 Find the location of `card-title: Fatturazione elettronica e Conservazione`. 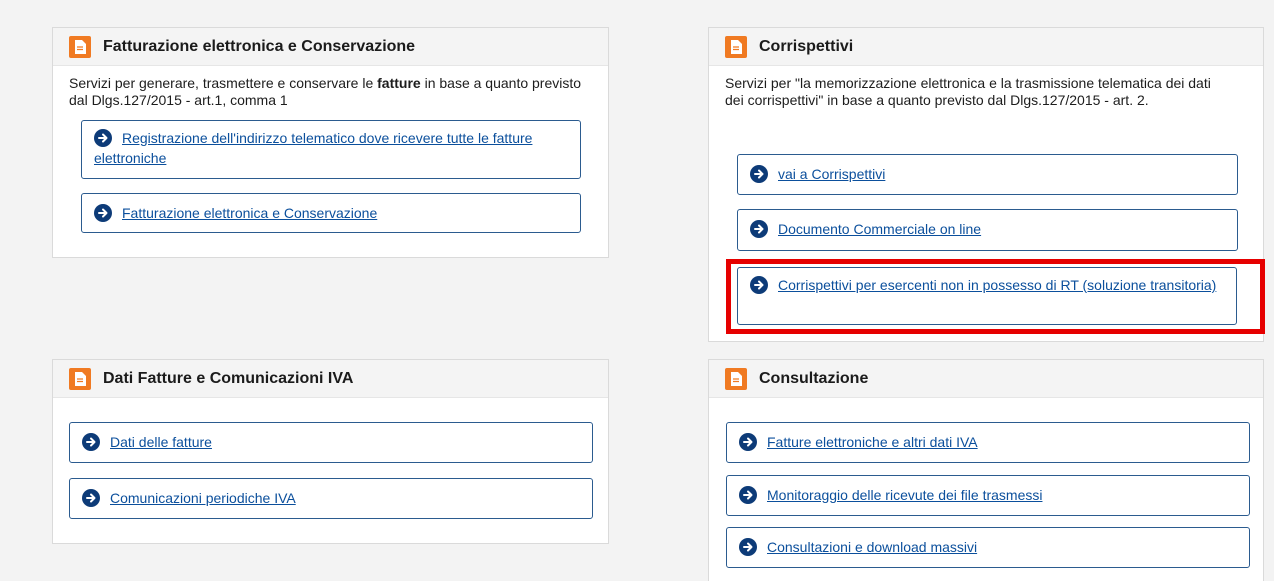

card-title: Fatturazione elettronica e Conservazione is located at coordinates (259, 46).